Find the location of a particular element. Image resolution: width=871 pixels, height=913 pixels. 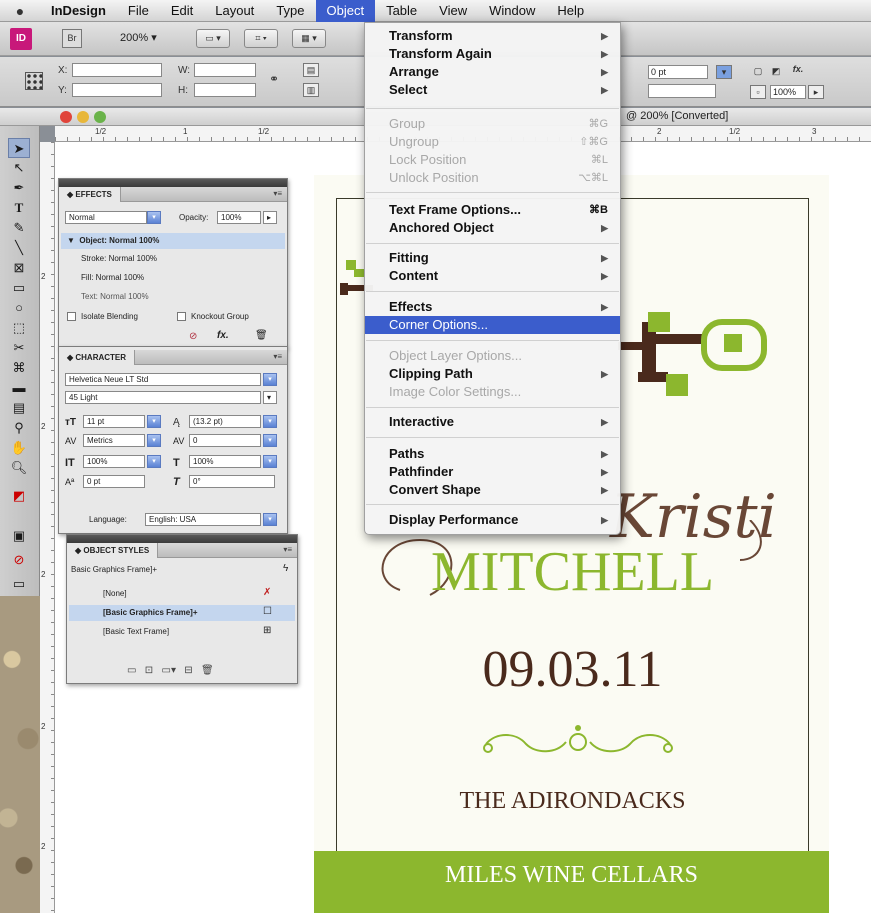

y-position-field is located at coordinates (117, 90).